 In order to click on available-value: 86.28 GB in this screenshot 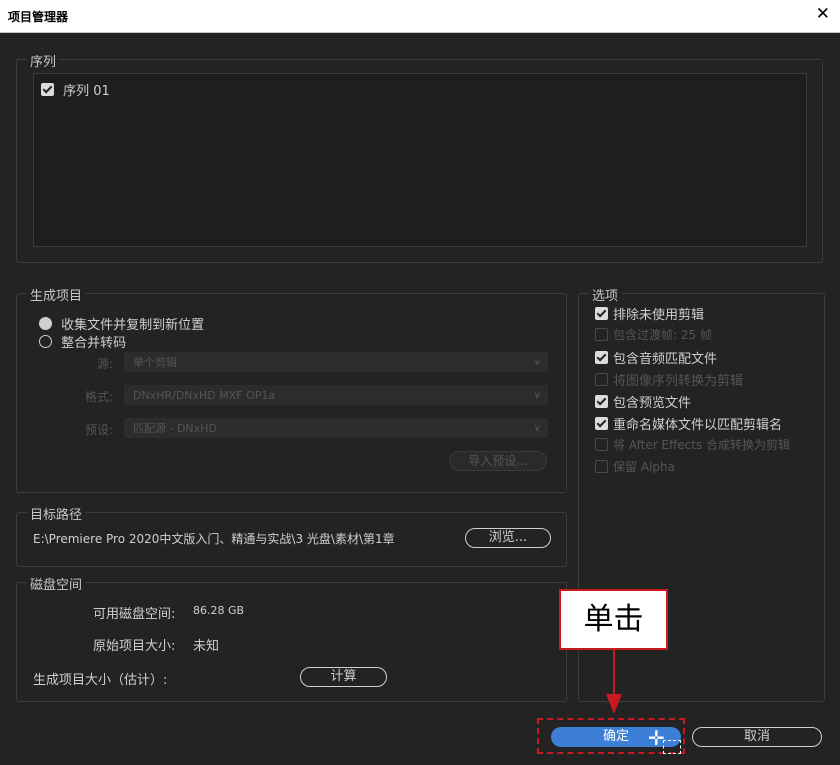, I will do `click(219, 610)`.